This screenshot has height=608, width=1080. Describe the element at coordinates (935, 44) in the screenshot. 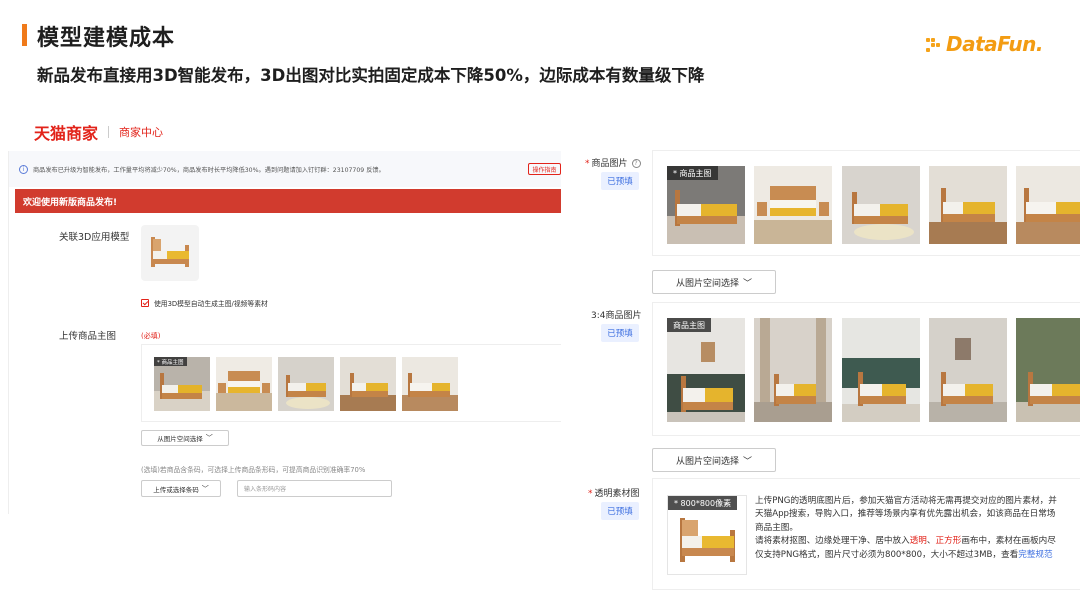

I see `logo-dots-icon` at that location.